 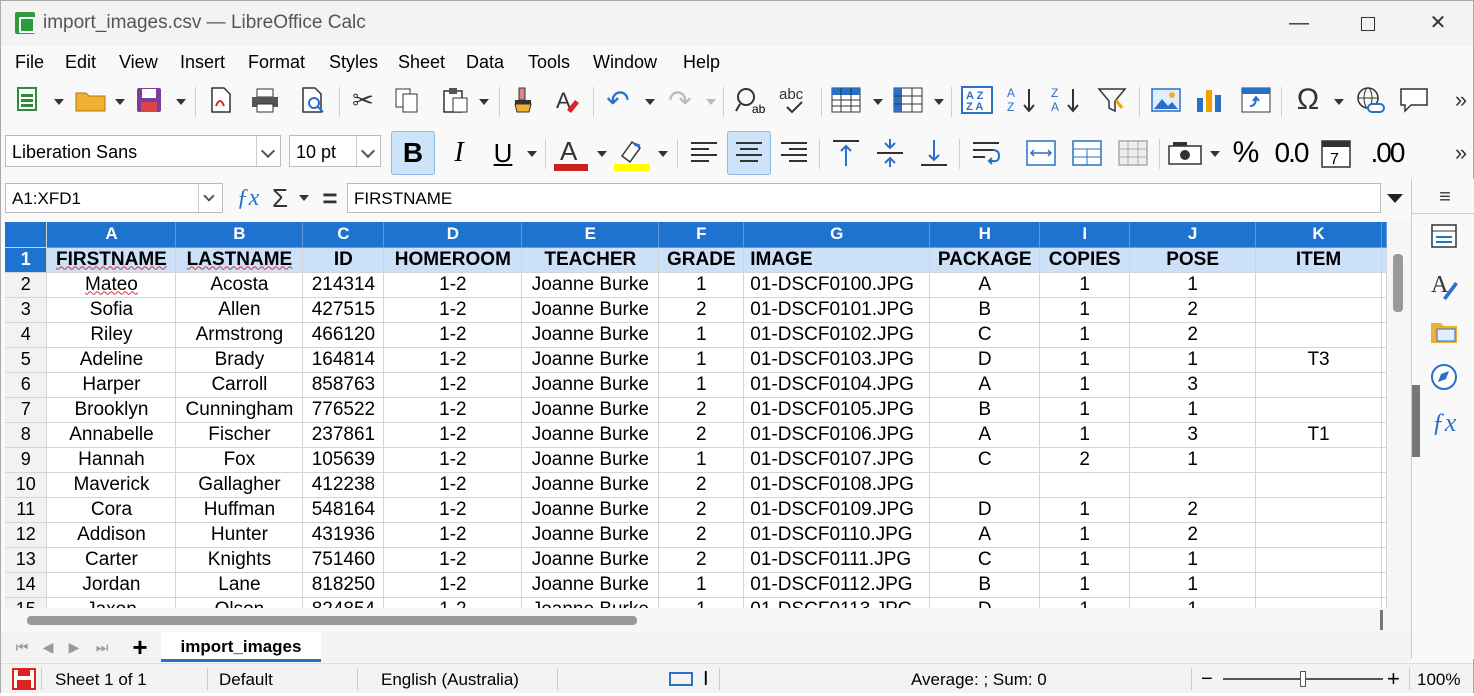 What do you see at coordinates (681, 679) in the screenshot?
I see `selection-mode-icon` at bounding box center [681, 679].